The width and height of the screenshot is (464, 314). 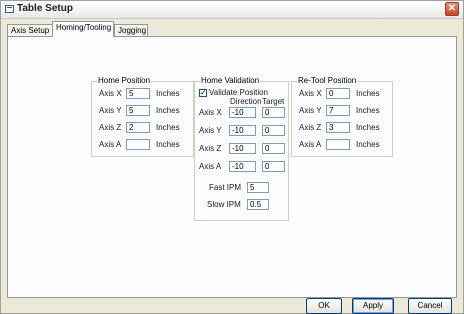 What do you see at coordinates (338, 127) in the screenshot?
I see `retool-axis-z-input: 3` at bounding box center [338, 127].